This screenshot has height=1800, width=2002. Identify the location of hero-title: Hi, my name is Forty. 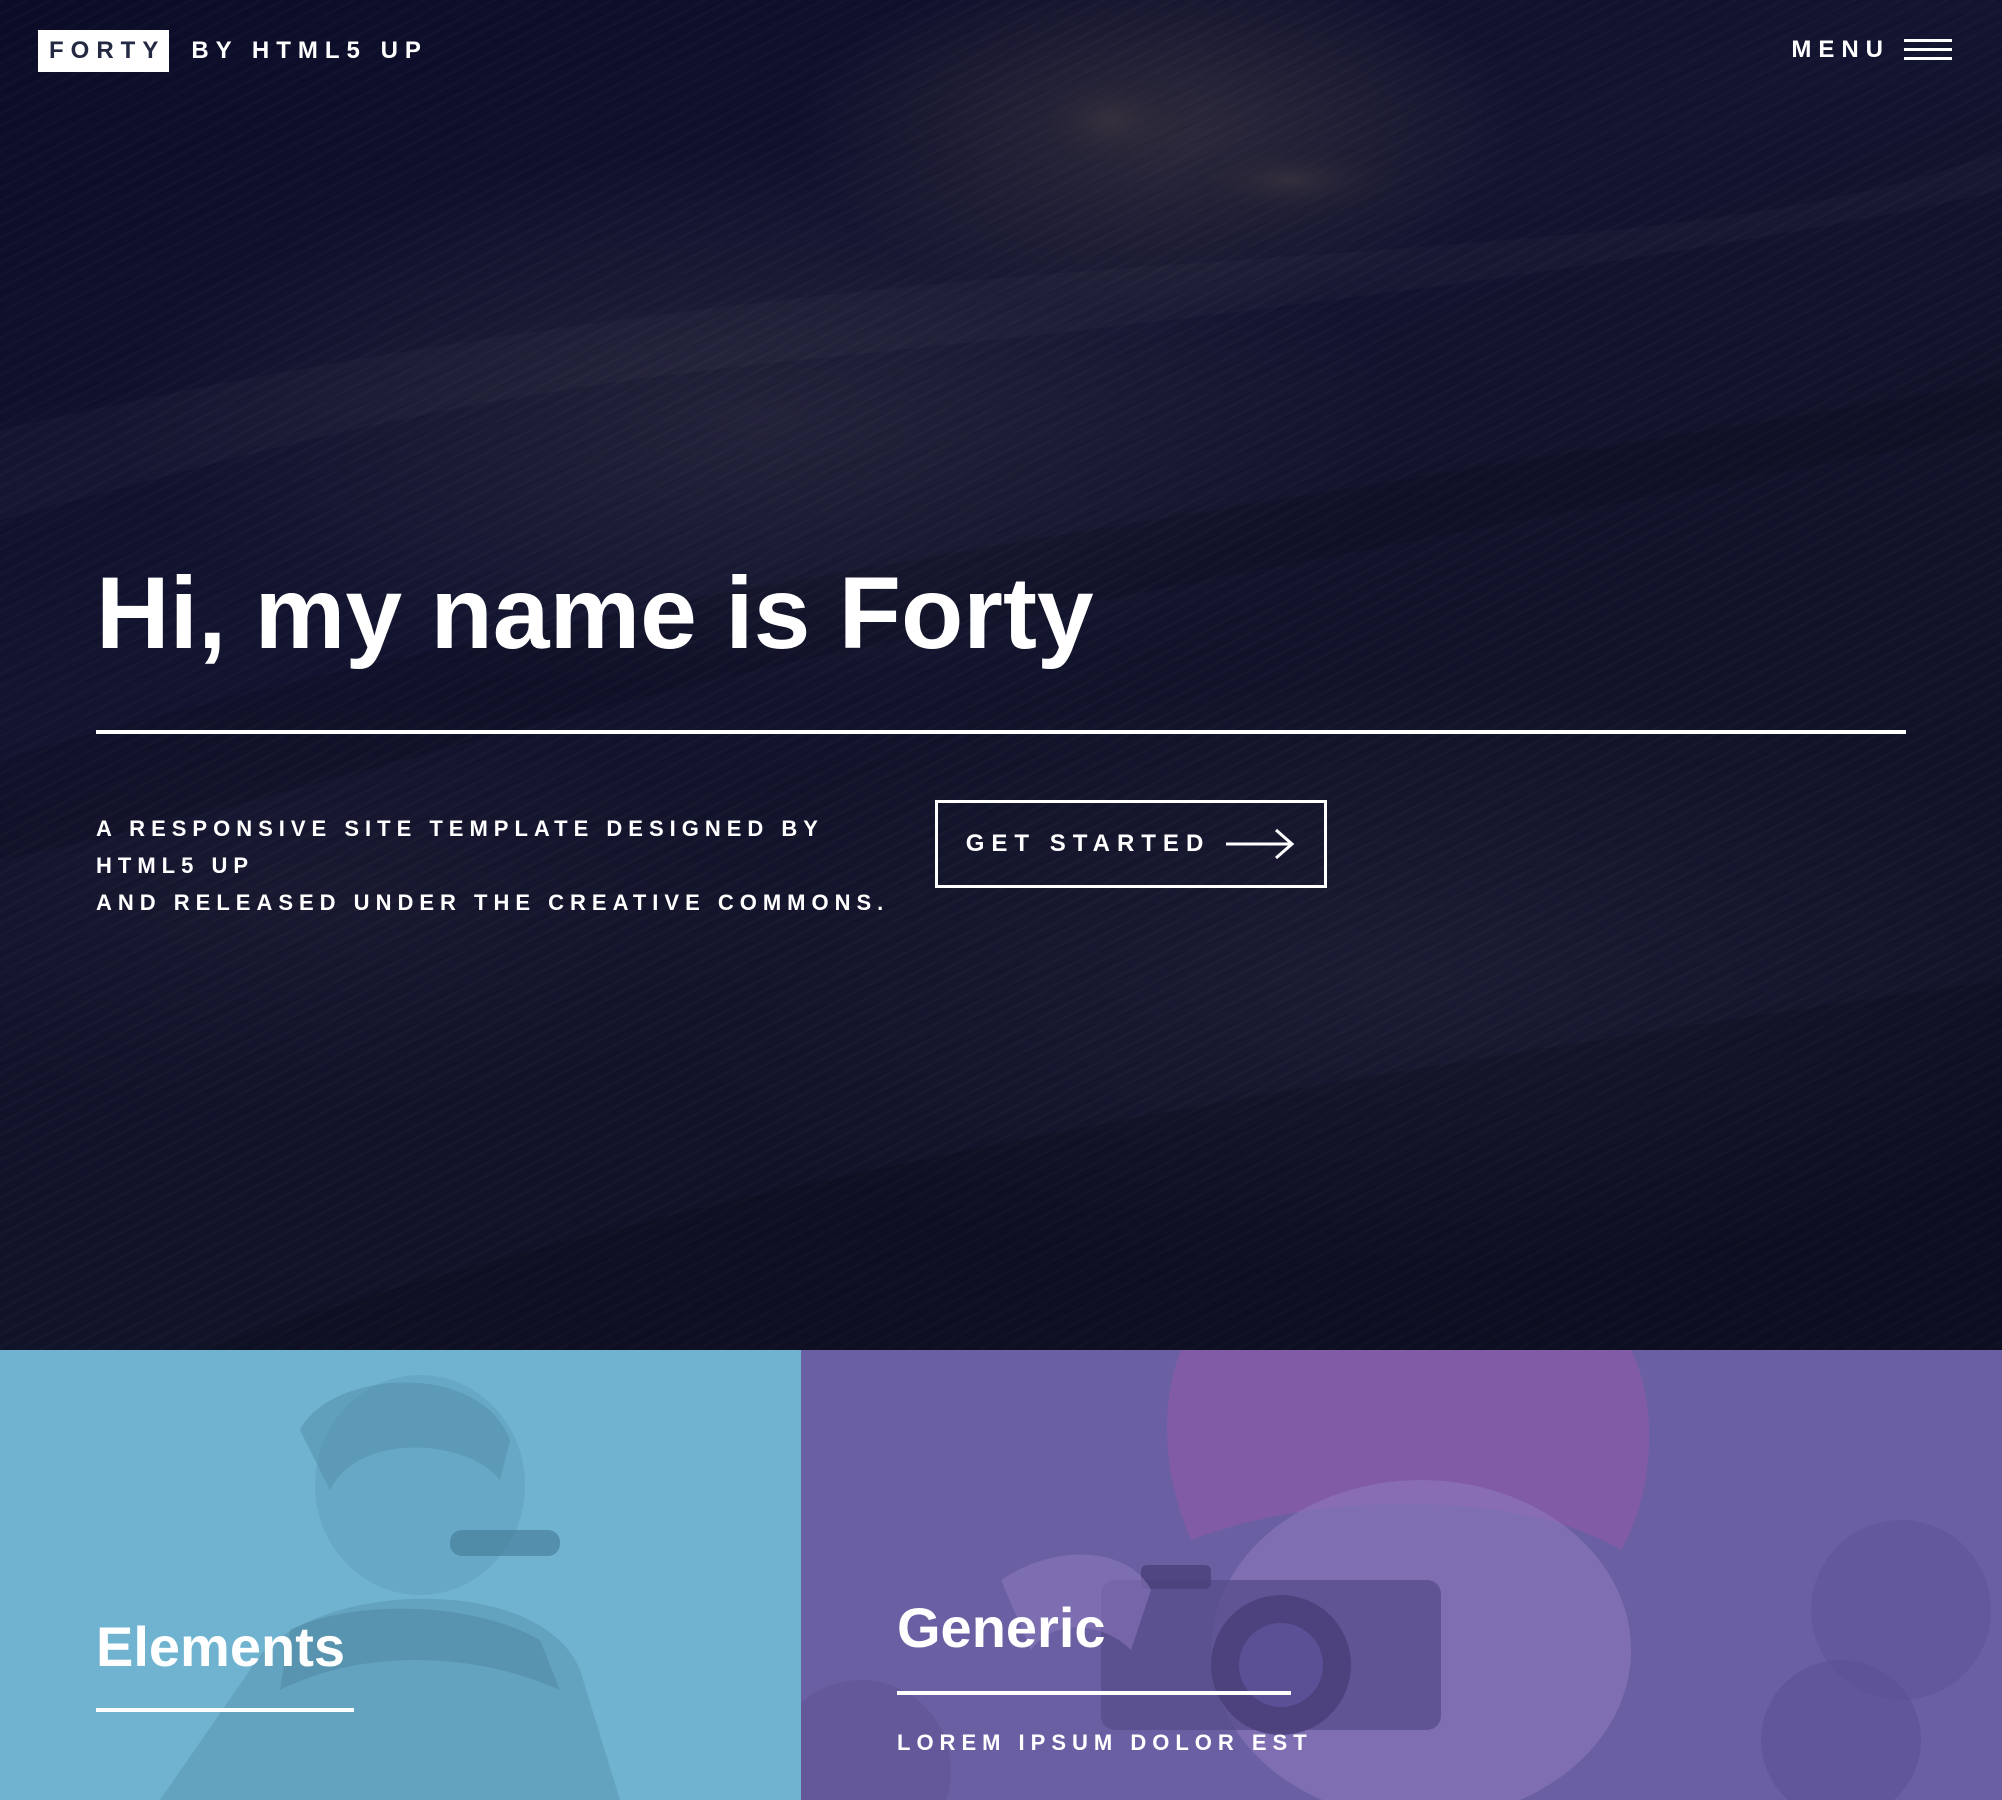
(595, 613).